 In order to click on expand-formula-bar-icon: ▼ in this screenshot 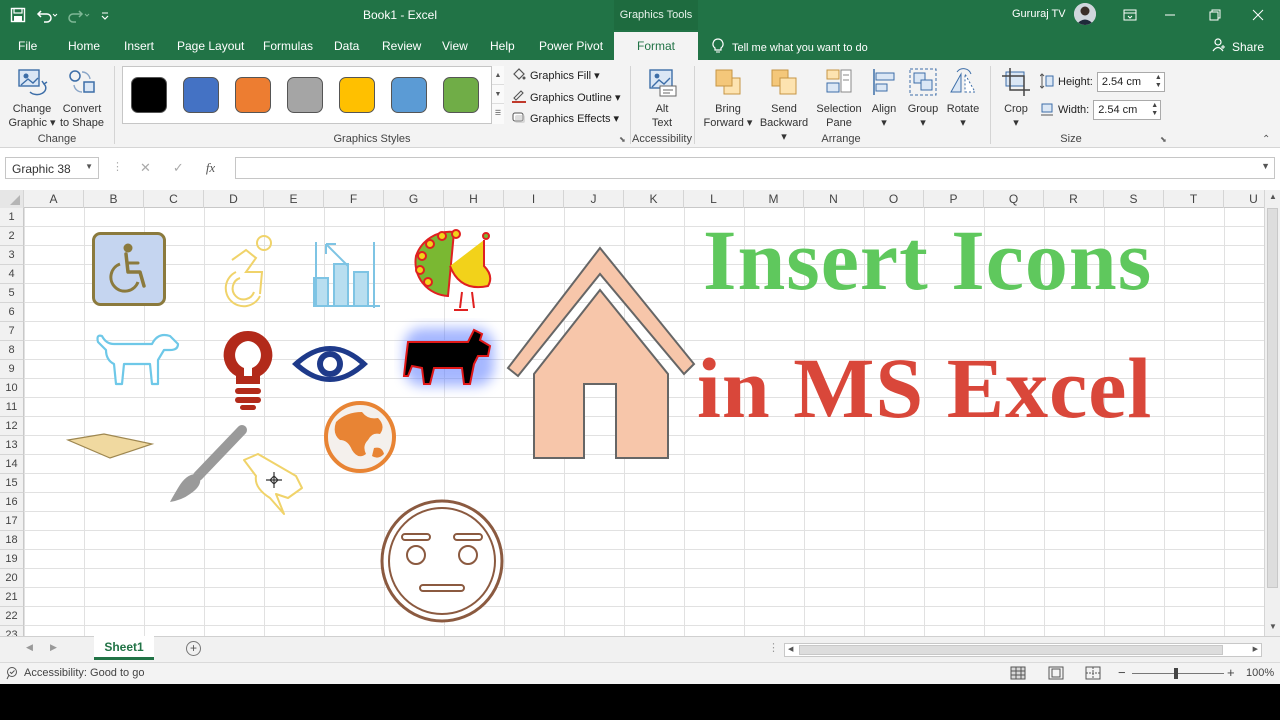, I will do `click(1265, 166)`.